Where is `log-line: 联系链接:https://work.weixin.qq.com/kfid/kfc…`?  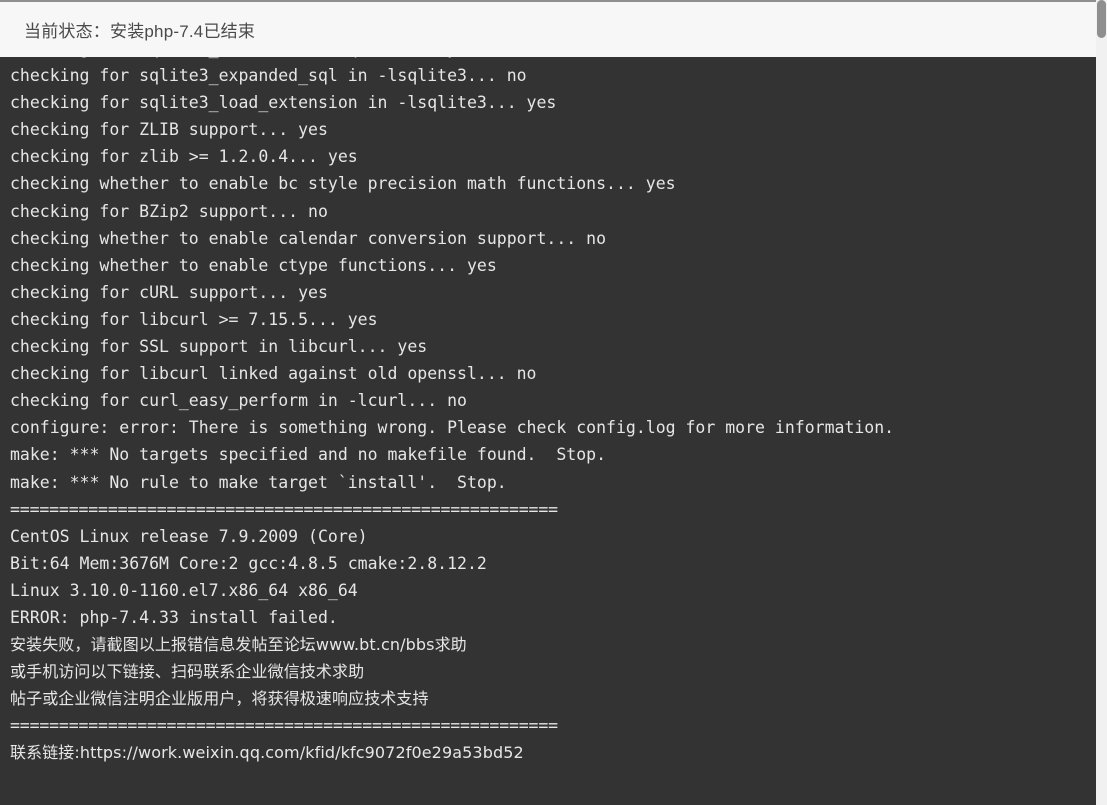 log-line: 联系链接:https://work.weixin.qq.com/kfid/kfc… is located at coordinates (267, 753).